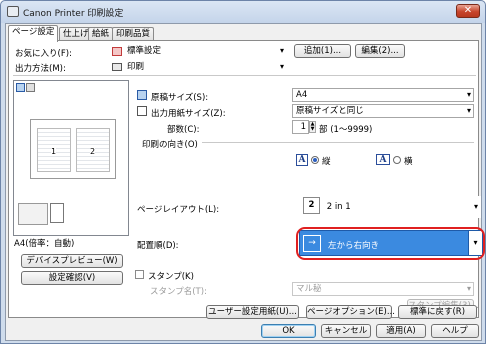 The height and width of the screenshot is (344, 486). Describe the element at coordinates (40, 69) in the screenshot. I see `output-method-label: 出力方法(M):` at that location.